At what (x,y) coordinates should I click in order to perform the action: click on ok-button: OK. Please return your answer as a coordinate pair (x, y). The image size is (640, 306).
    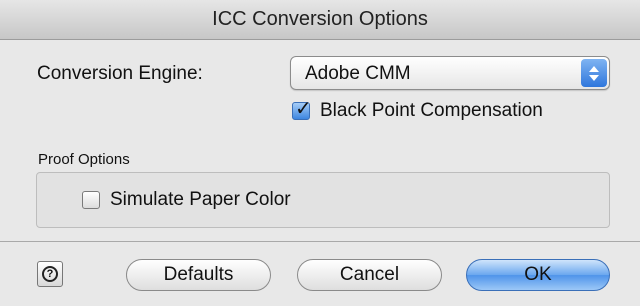
    Looking at the image, I should click on (538, 275).